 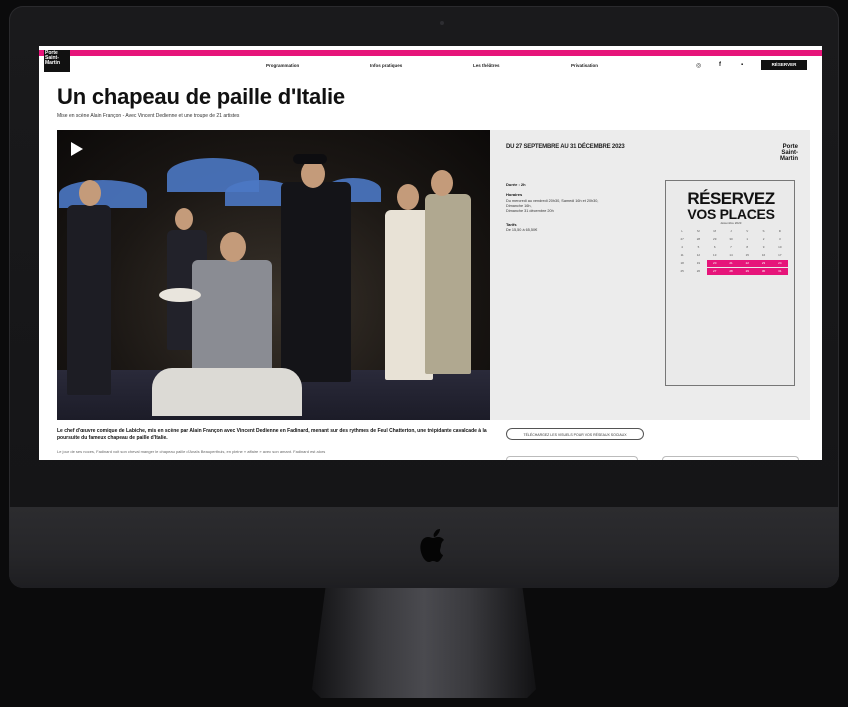 I want to click on weekday-label: J, so click(x=731, y=231).